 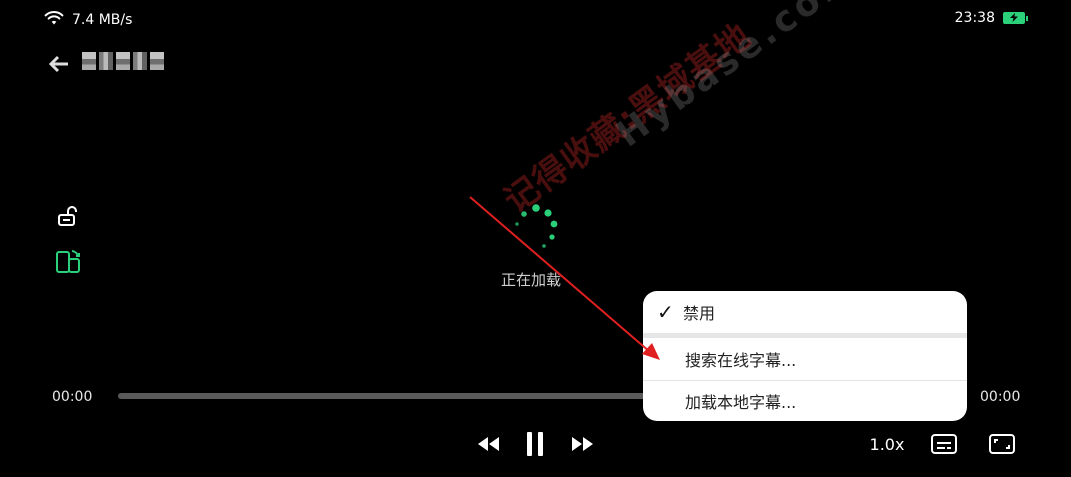 I want to click on arrow-left-icon, so click(x=58, y=64).